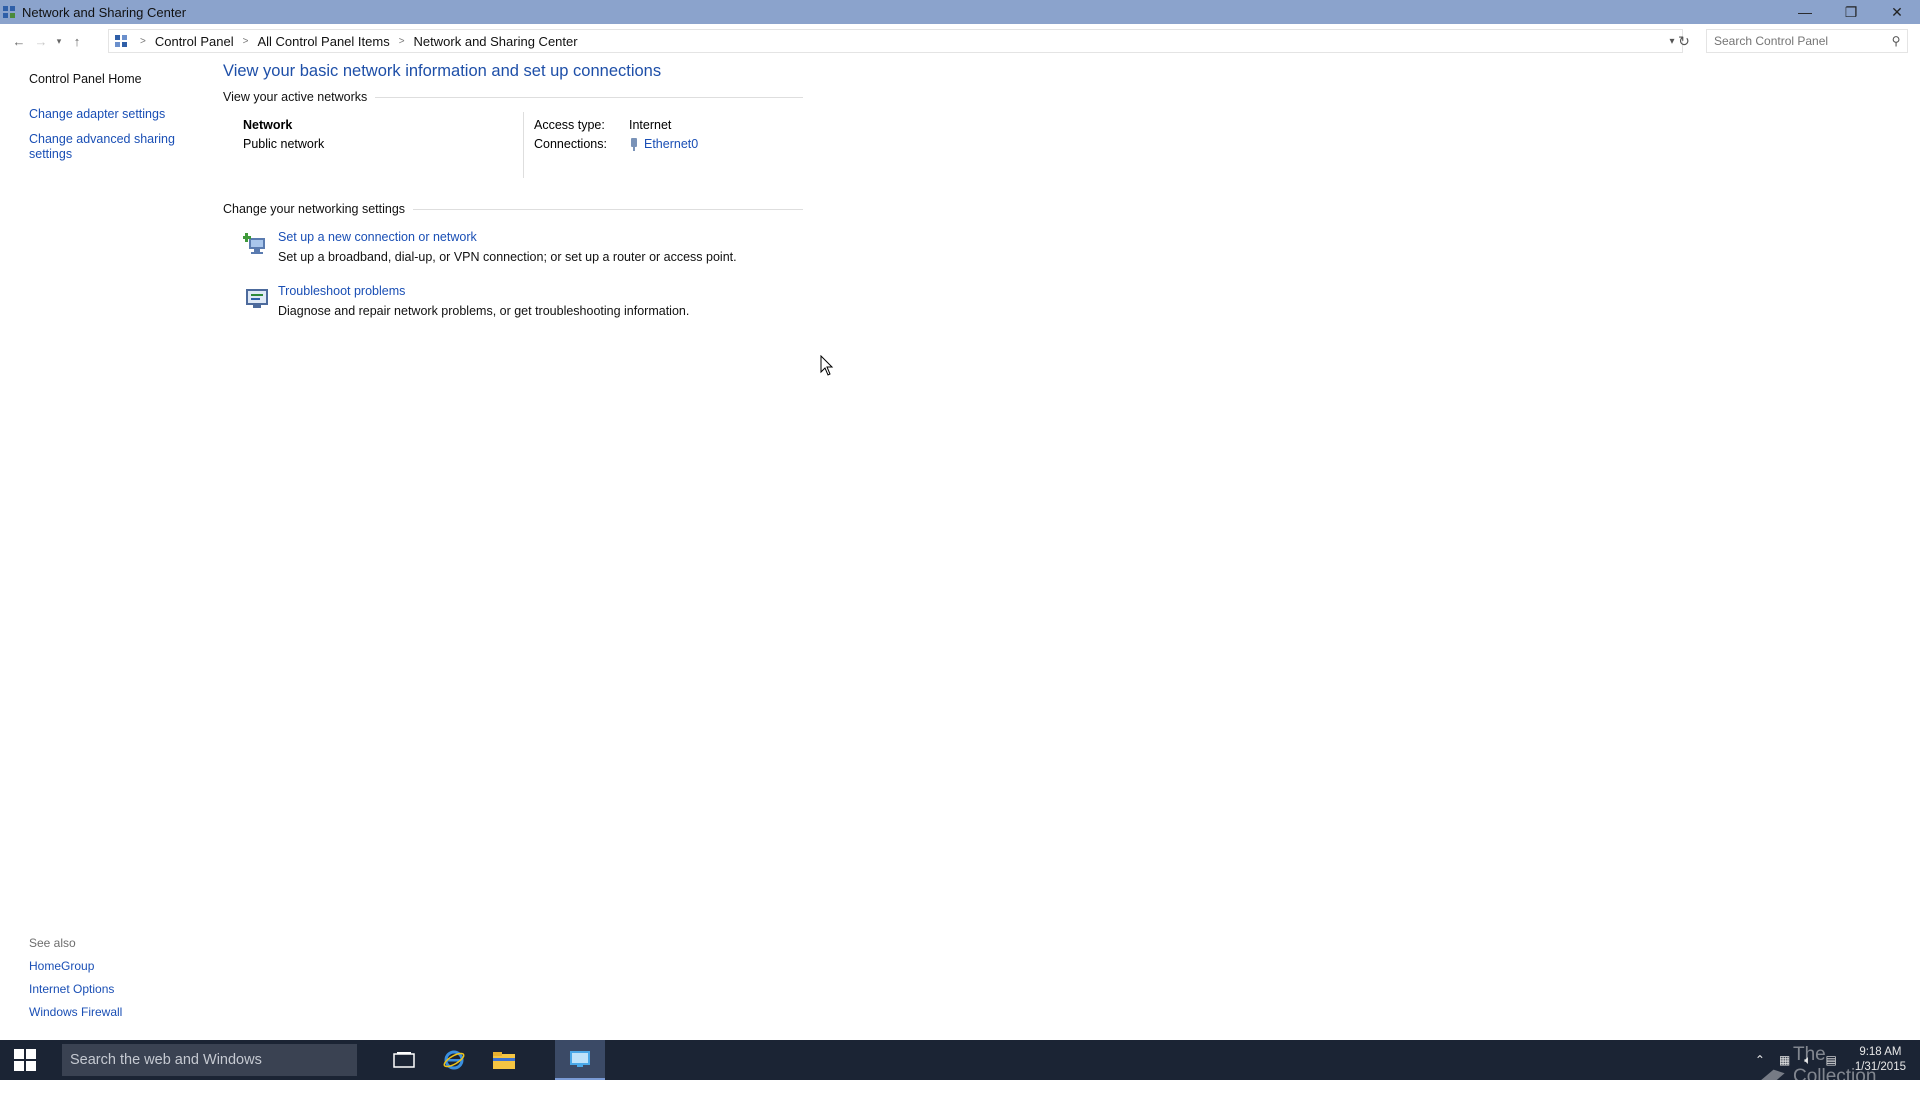 The image size is (1920, 1110). I want to click on file-explorer-button, so click(504, 1060).